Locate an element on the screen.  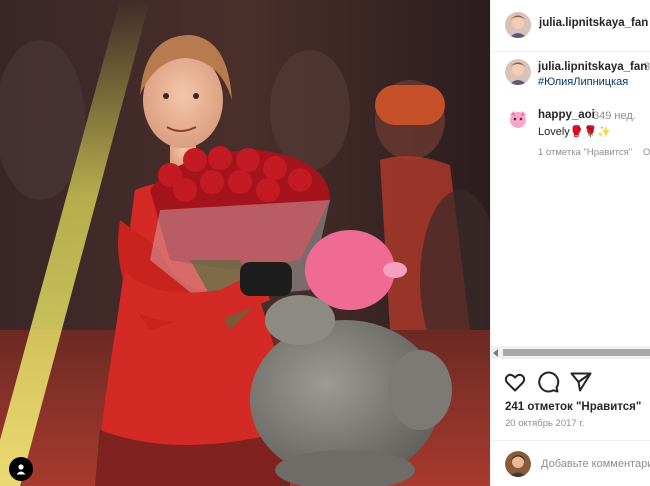
commenter-avatar is located at coordinates (518, 121).